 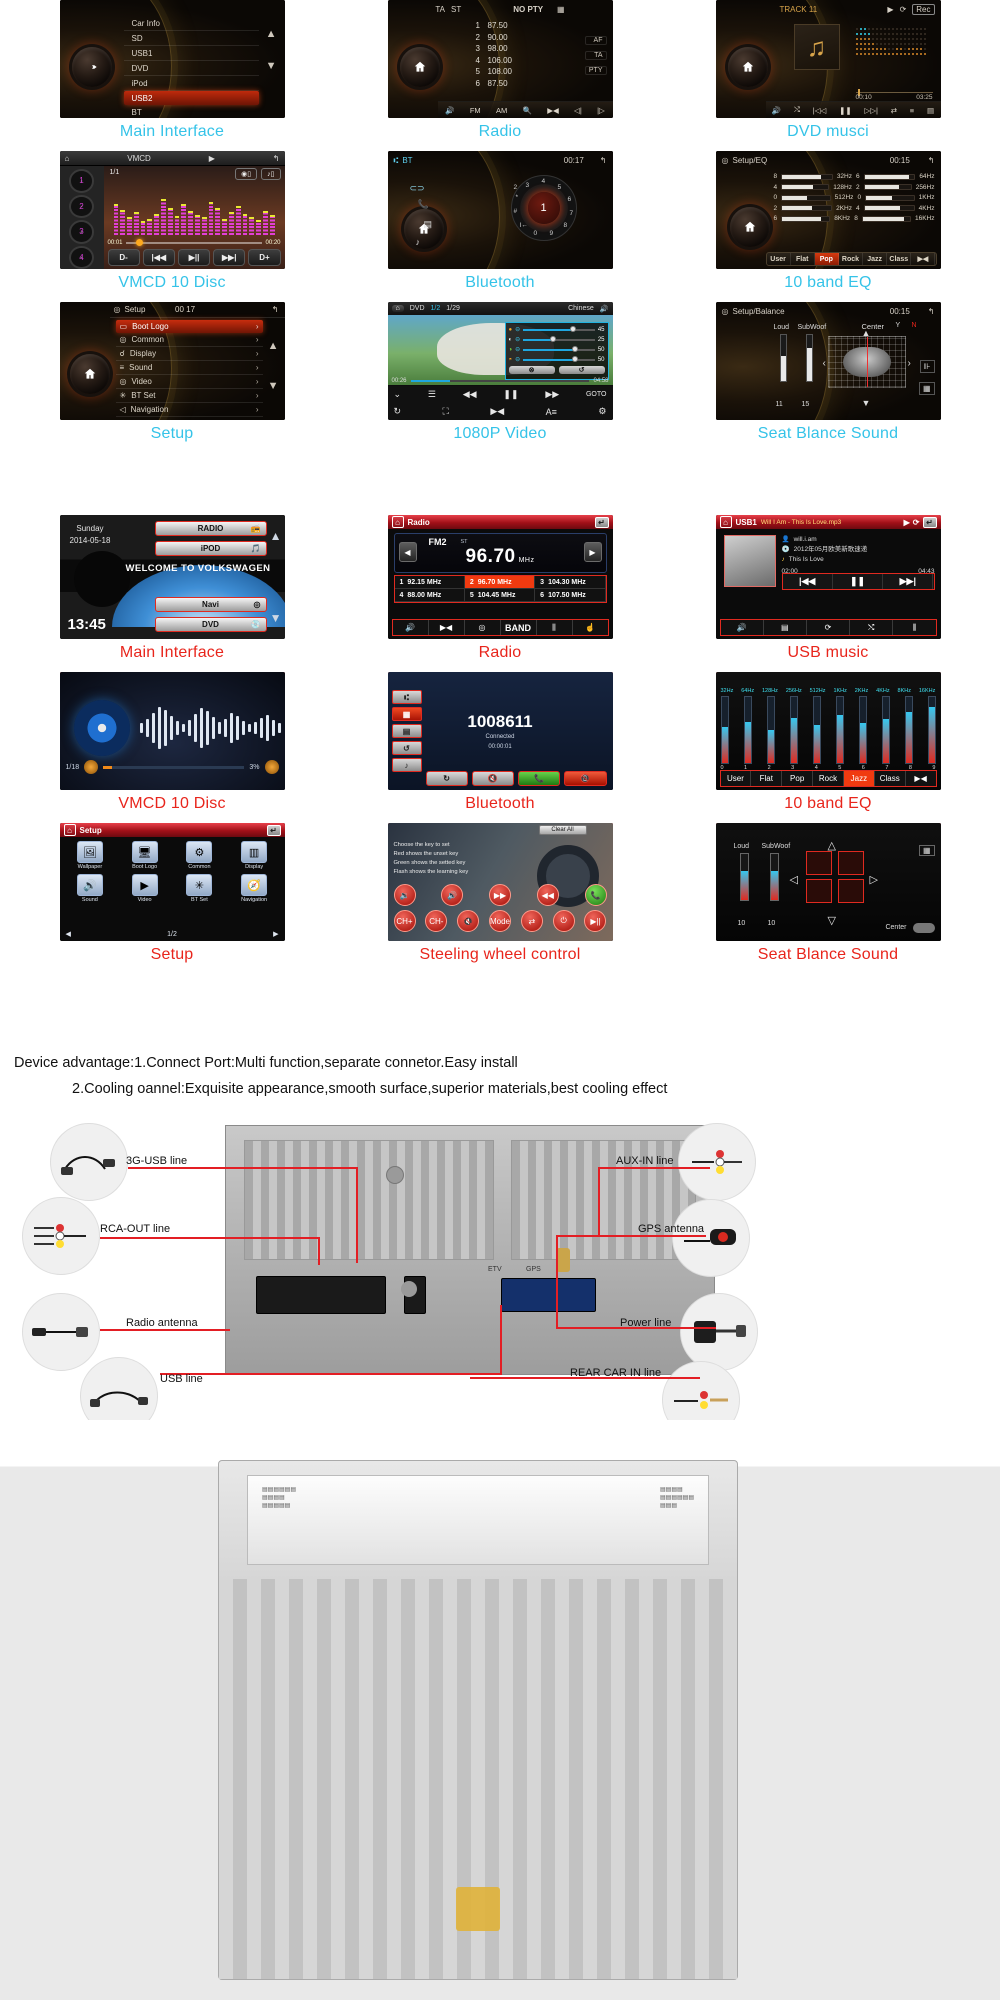 I want to click on prev-icon: |◀◀, so click(x=158, y=257).